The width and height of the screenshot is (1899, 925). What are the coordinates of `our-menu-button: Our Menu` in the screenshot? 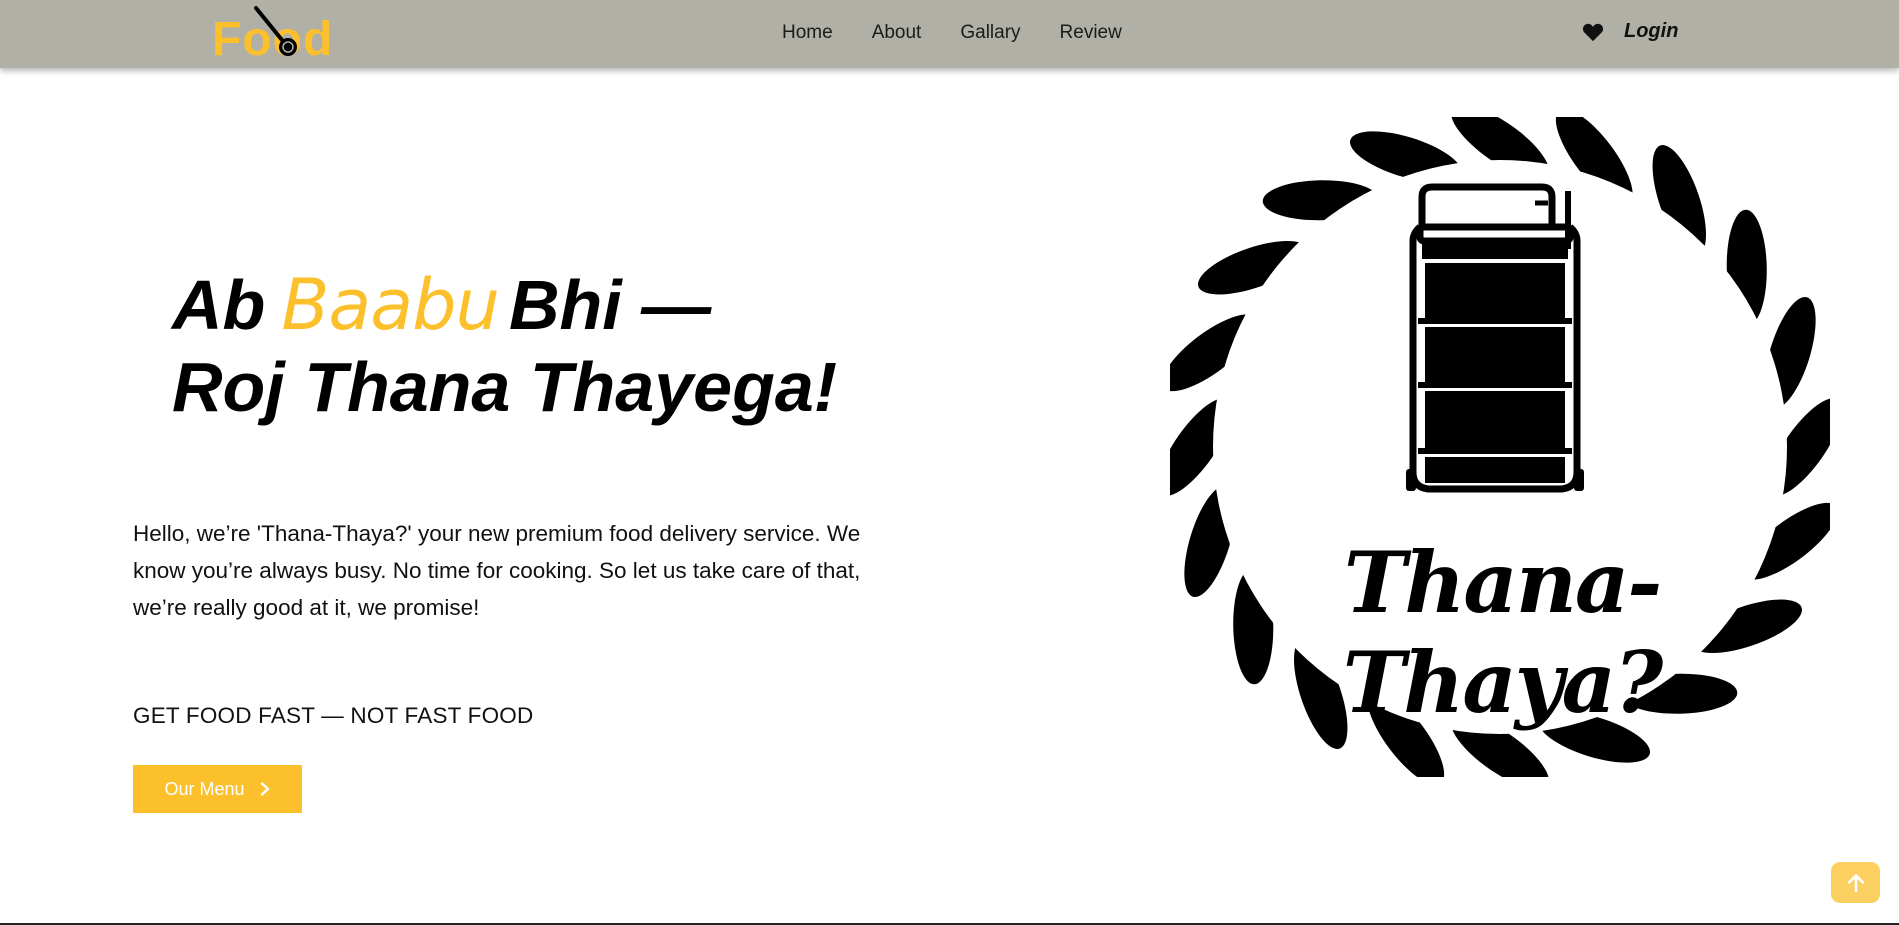 It's located at (217, 789).